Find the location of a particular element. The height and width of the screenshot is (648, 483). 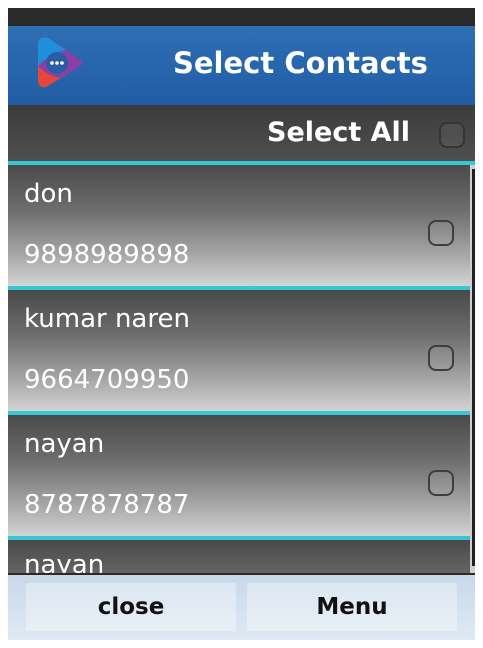

contact-row-partial: nayan is located at coordinates (239, 556).